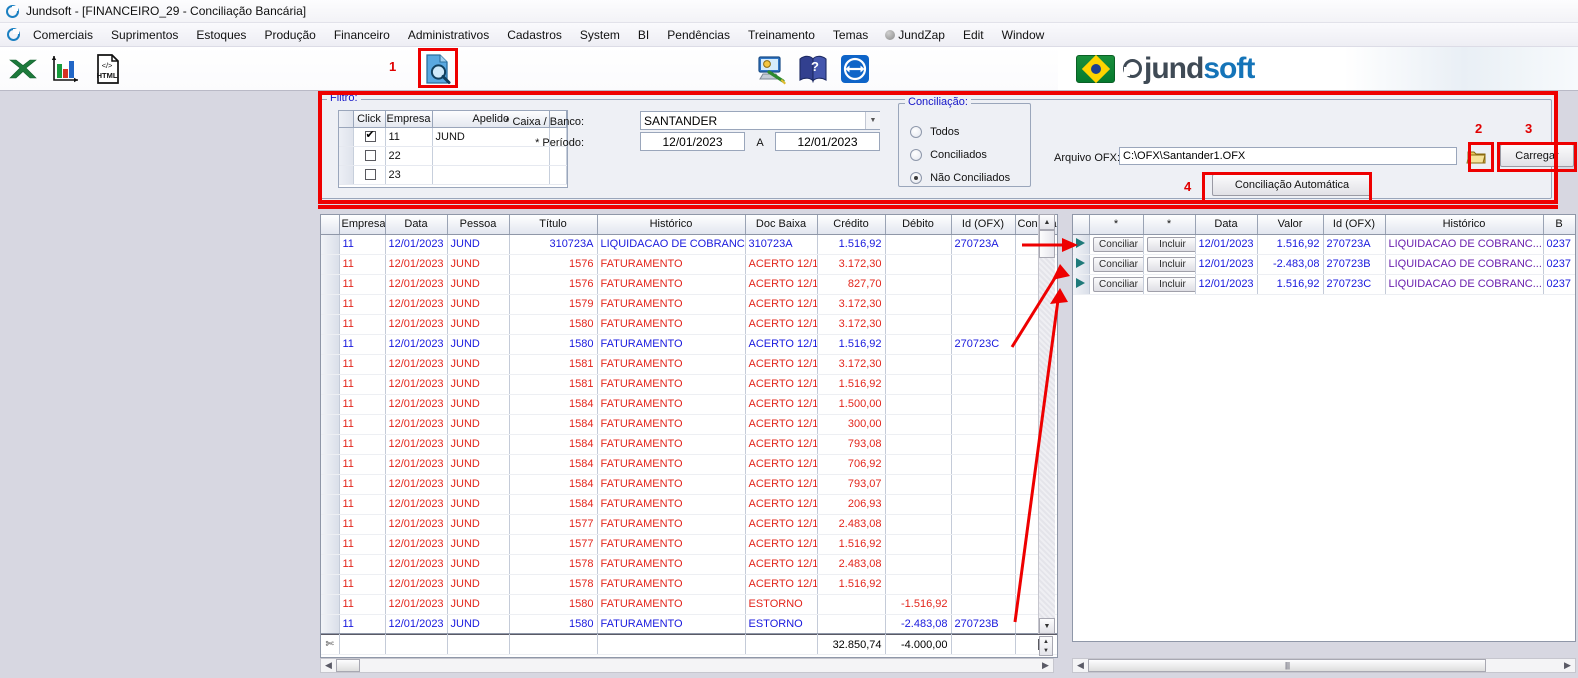  What do you see at coordinates (1045, 665) in the screenshot?
I see `left-hscroll-right-arrow: ▶` at bounding box center [1045, 665].